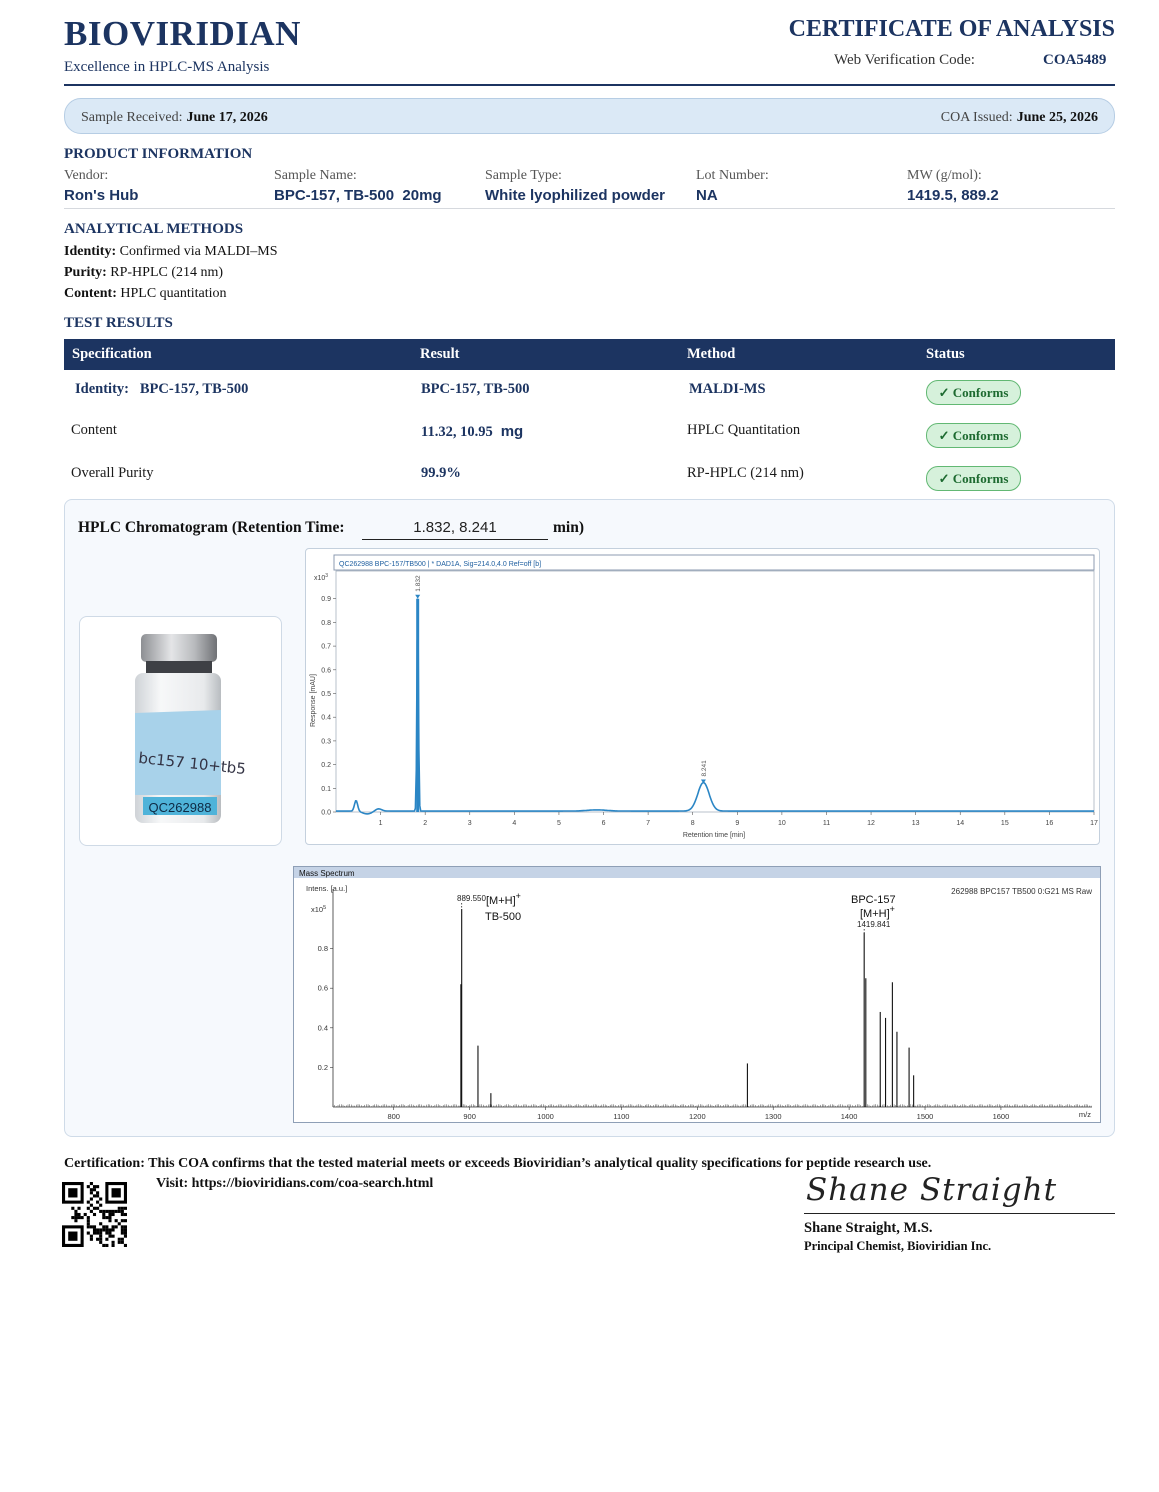  I want to click on hplc-x-tick-label: 7, so click(648, 823).